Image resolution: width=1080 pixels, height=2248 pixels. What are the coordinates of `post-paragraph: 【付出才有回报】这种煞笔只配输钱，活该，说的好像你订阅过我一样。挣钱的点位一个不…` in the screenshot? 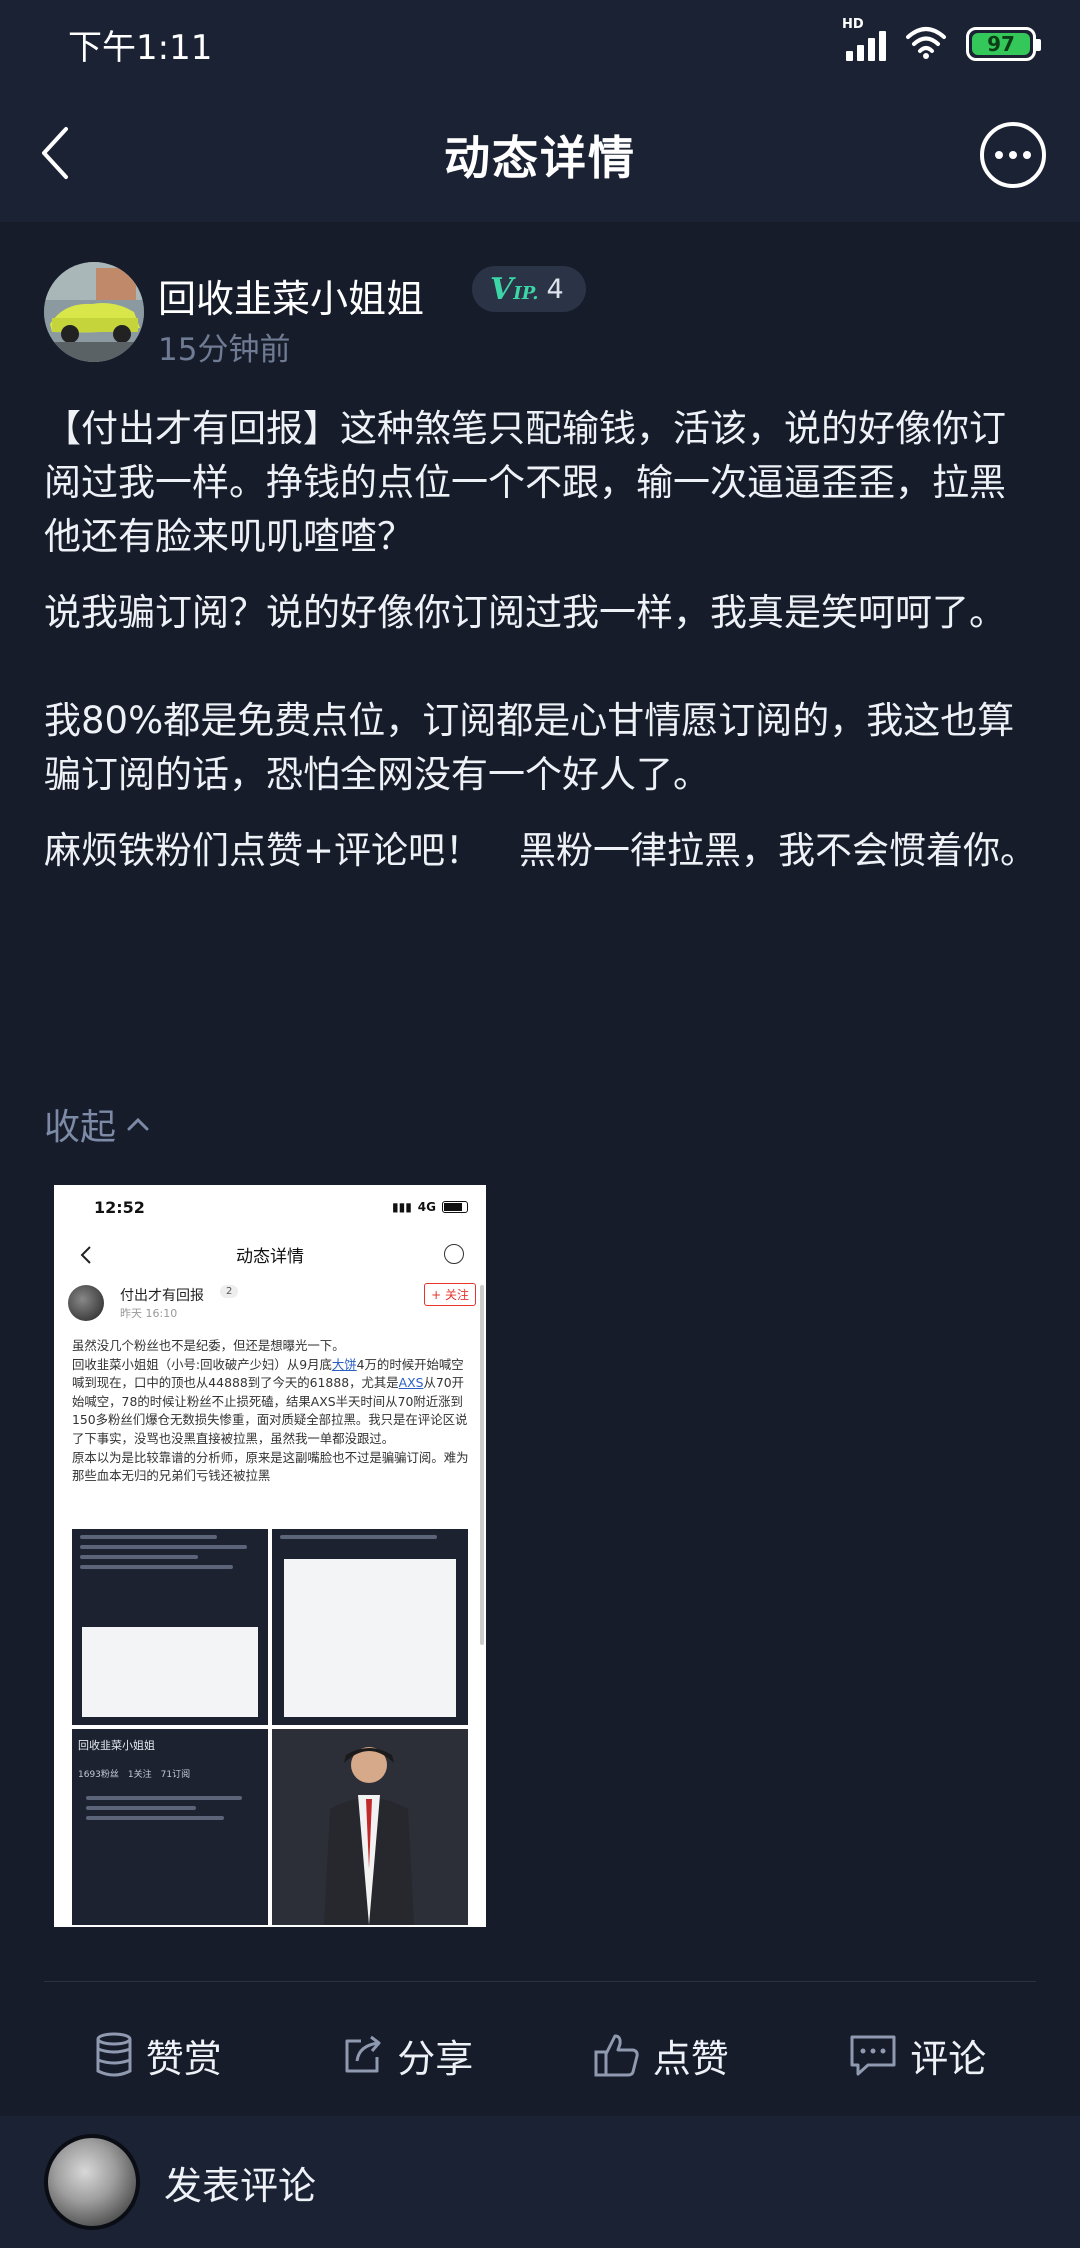 It's located at (525, 482).